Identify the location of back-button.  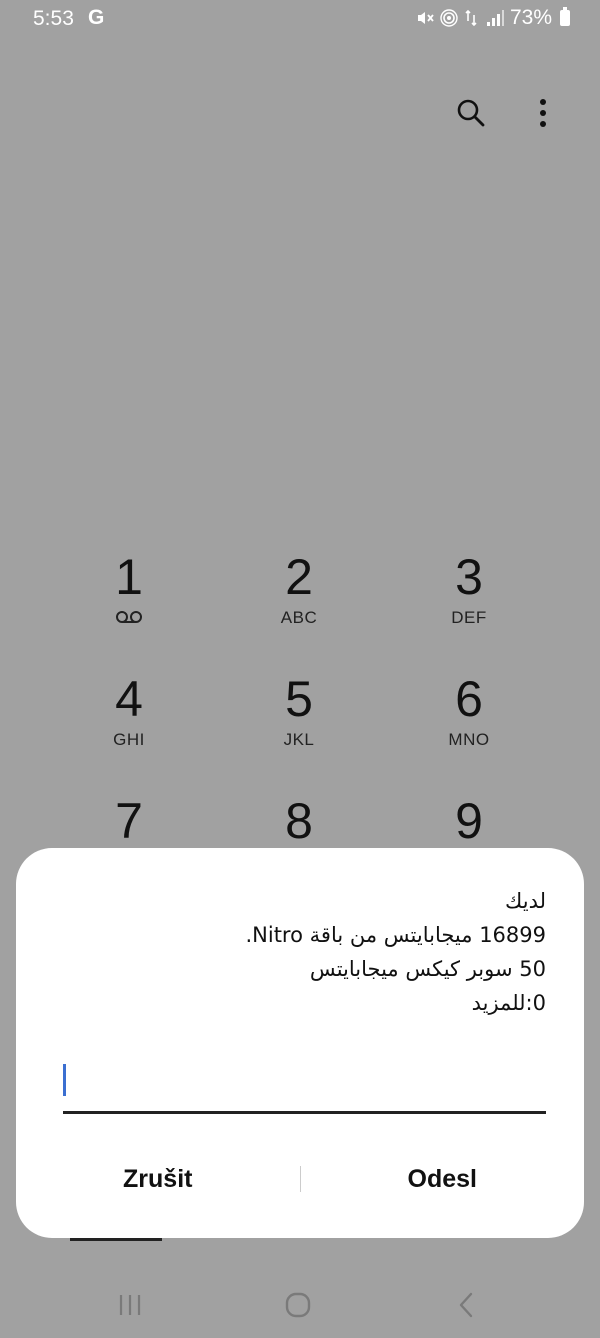
(466, 1305).